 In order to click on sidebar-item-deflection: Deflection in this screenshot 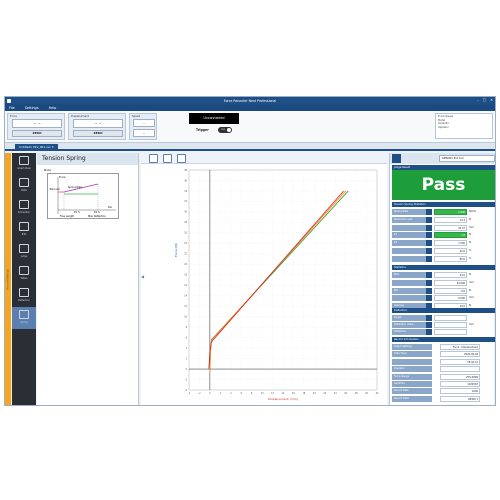, I will do `click(24, 296)`.